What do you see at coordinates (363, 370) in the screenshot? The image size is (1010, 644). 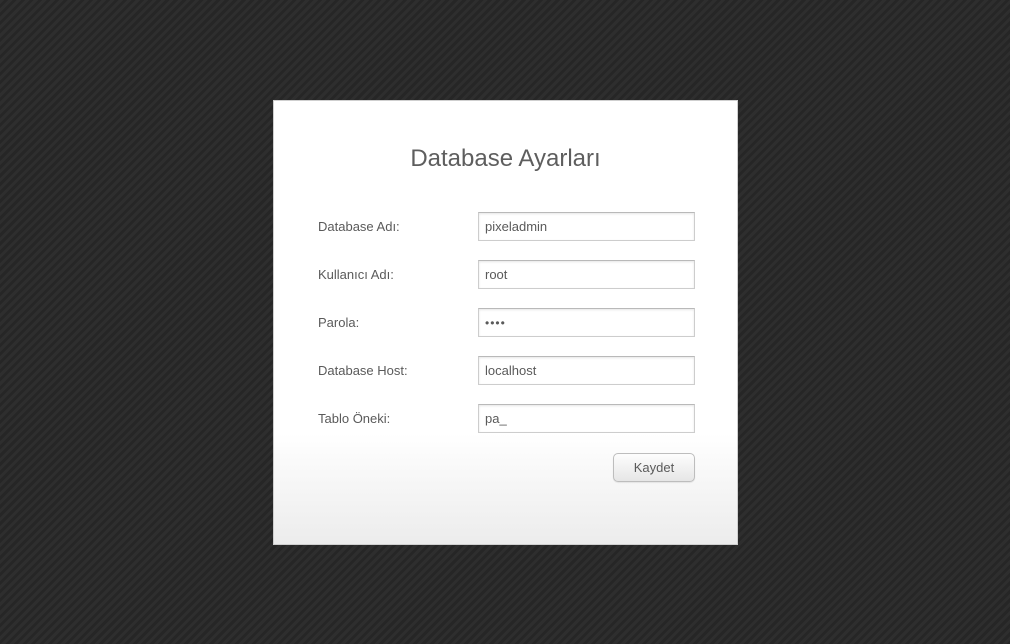 I see `database-host-label: Database Host:` at bounding box center [363, 370].